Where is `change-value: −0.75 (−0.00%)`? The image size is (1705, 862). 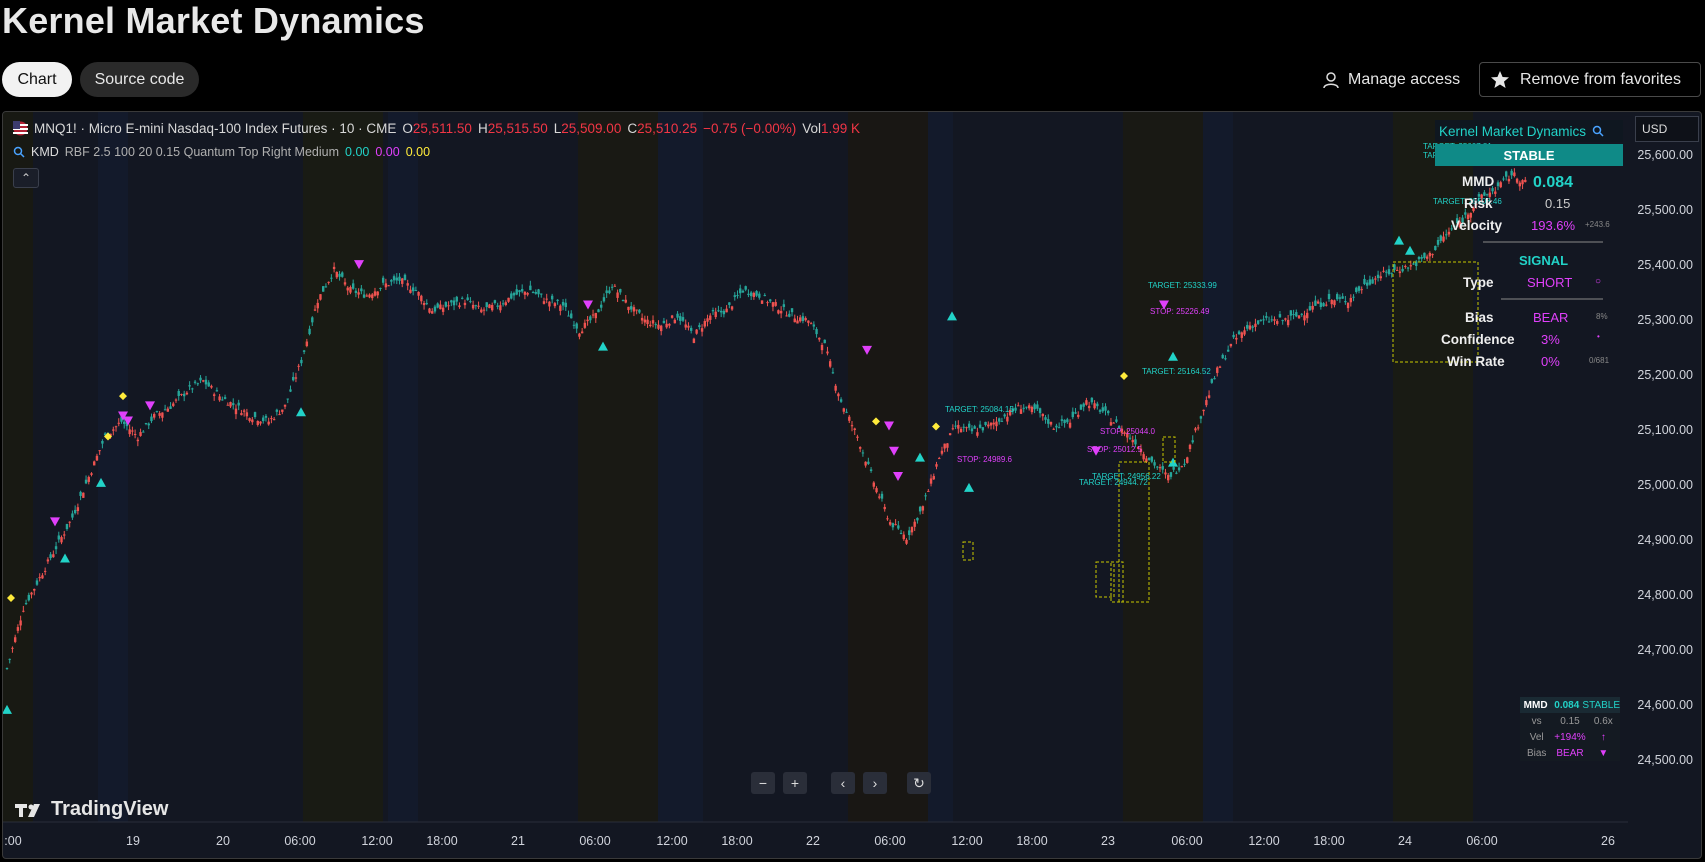 change-value: −0.75 (−0.00%) is located at coordinates (750, 128).